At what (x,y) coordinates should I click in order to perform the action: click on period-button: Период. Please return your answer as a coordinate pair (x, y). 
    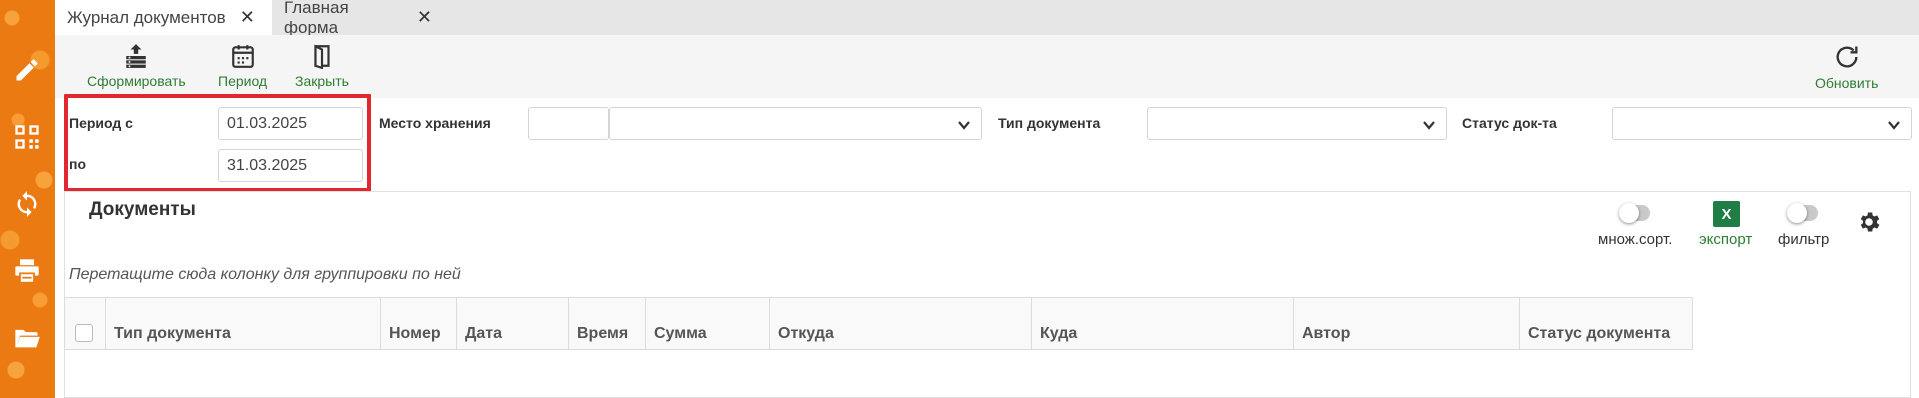
    Looking at the image, I should click on (242, 66).